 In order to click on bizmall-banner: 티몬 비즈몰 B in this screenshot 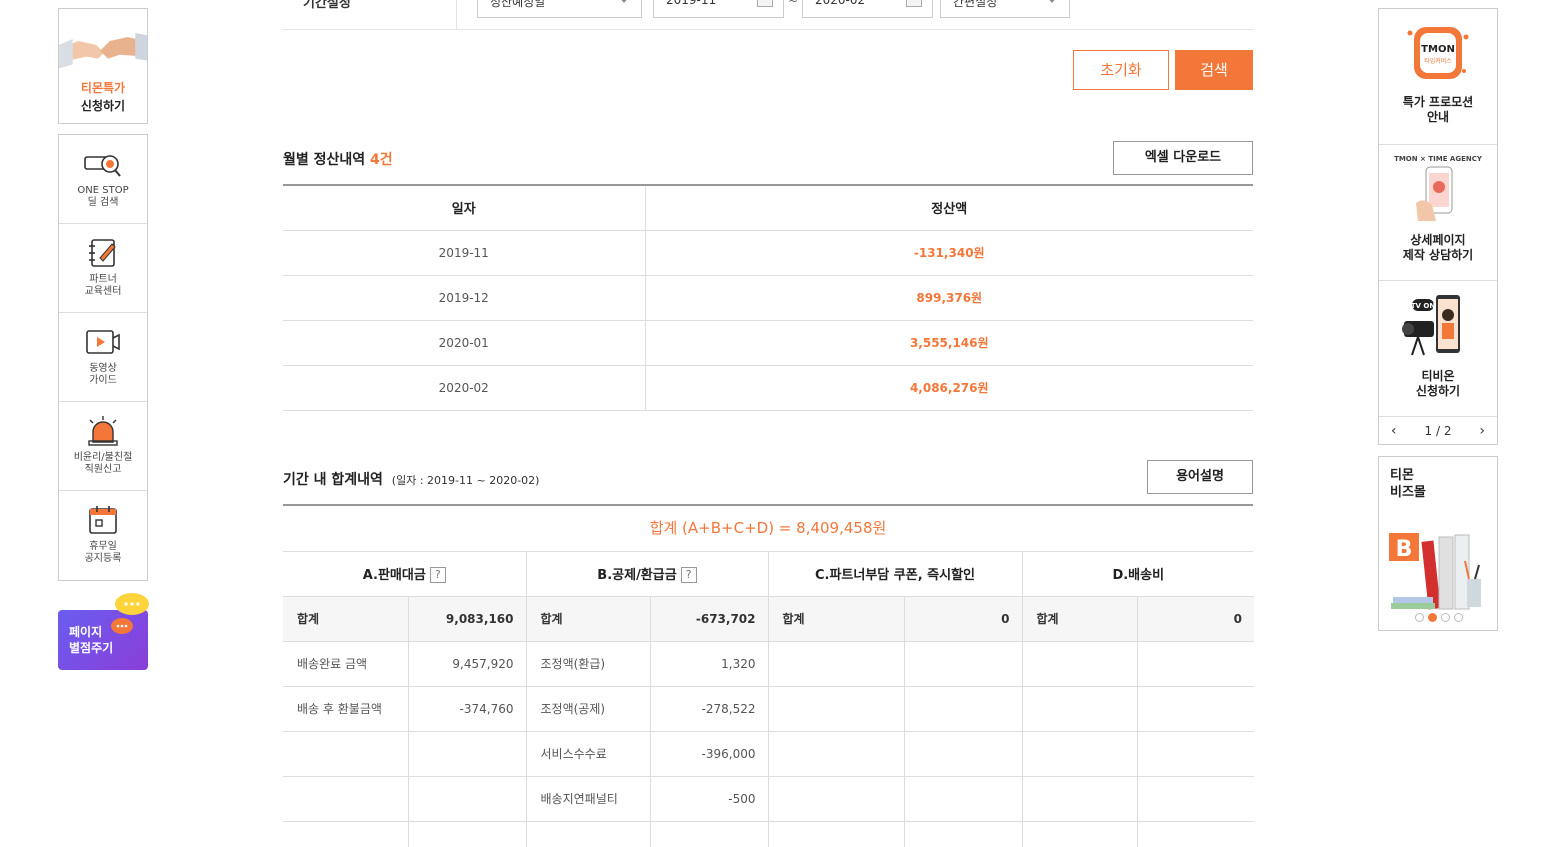, I will do `click(1438, 543)`.